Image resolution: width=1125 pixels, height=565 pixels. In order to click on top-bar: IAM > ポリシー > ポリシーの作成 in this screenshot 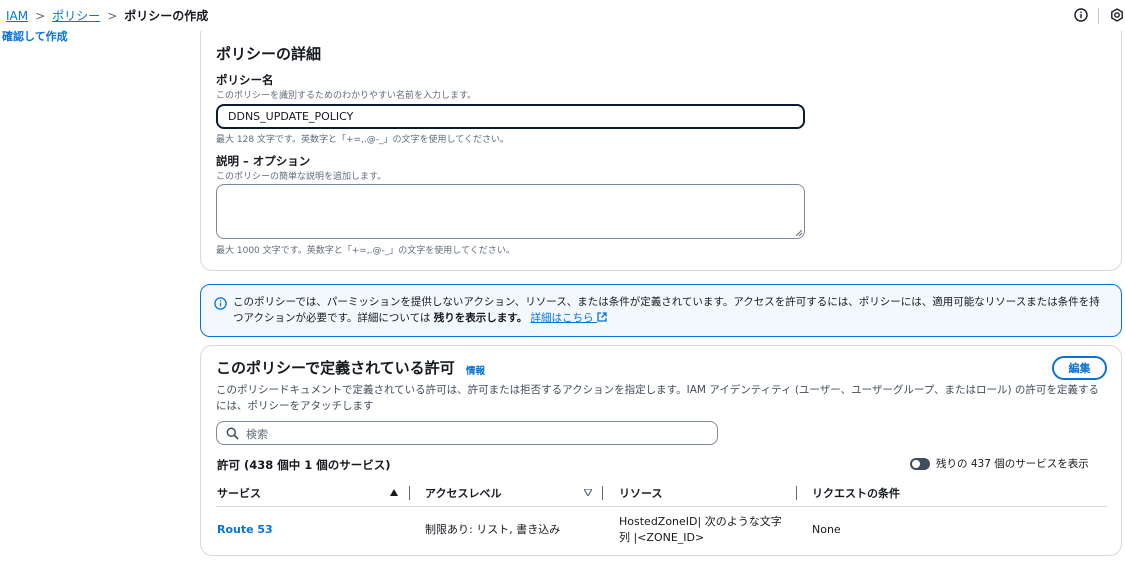, I will do `click(562, 16)`.